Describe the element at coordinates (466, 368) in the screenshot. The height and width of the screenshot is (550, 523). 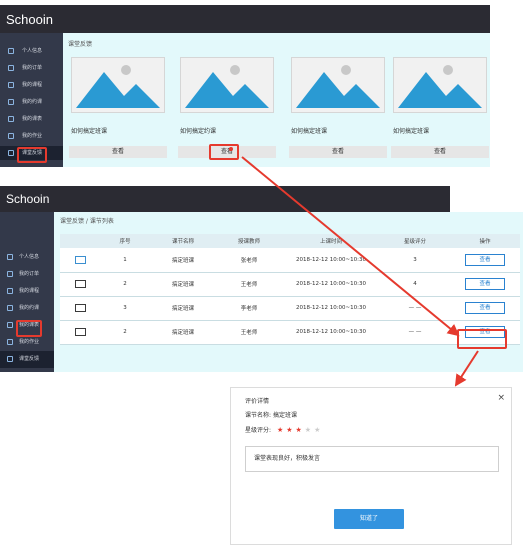
I see `arrow-to-dialog` at that location.